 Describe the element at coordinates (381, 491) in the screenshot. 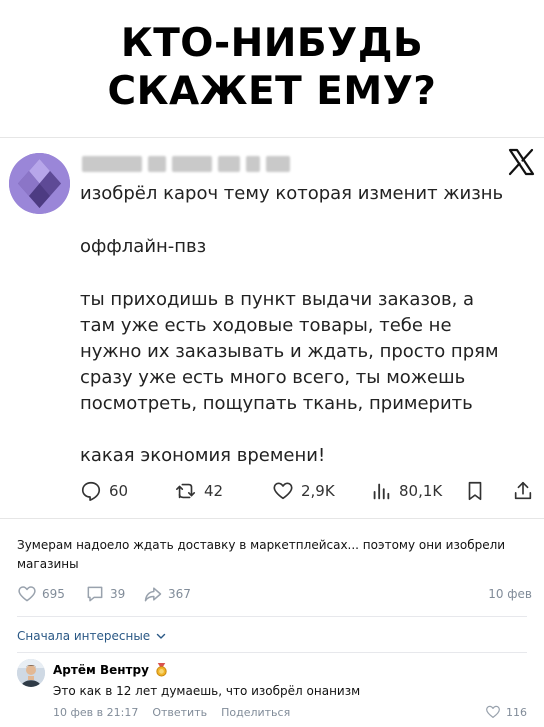

I see `views-icon` at that location.